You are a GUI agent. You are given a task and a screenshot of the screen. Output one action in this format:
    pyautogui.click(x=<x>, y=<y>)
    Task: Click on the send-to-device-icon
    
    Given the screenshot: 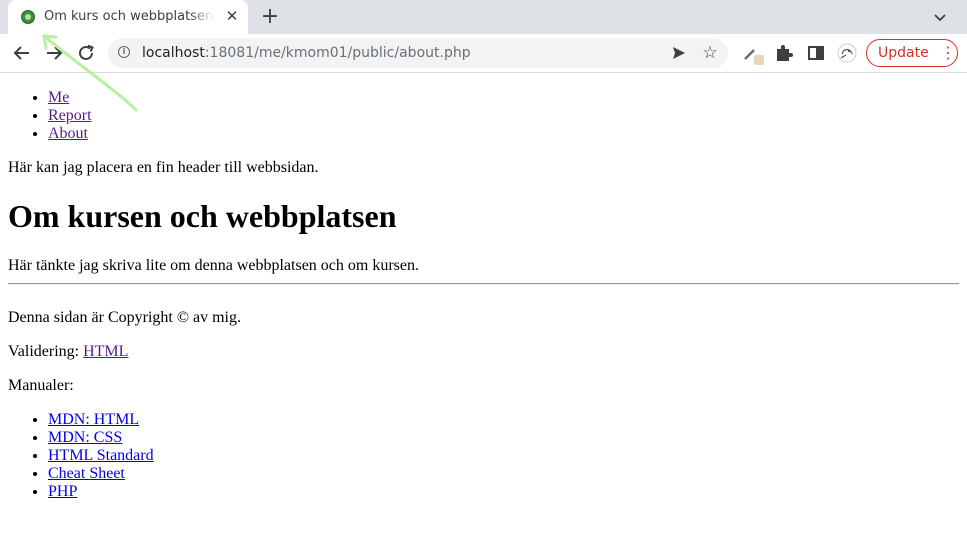 What is the action you would take?
    pyautogui.click(x=679, y=53)
    